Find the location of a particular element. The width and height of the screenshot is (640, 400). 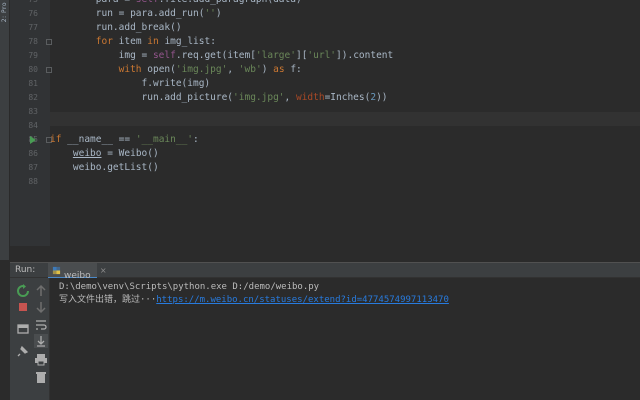

arrow-up-icon is located at coordinates (41, 291).